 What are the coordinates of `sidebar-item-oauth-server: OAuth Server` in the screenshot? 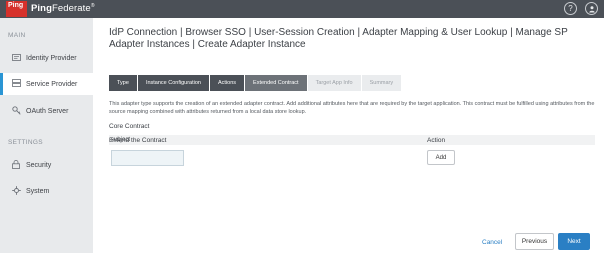 It's located at (46, 111).